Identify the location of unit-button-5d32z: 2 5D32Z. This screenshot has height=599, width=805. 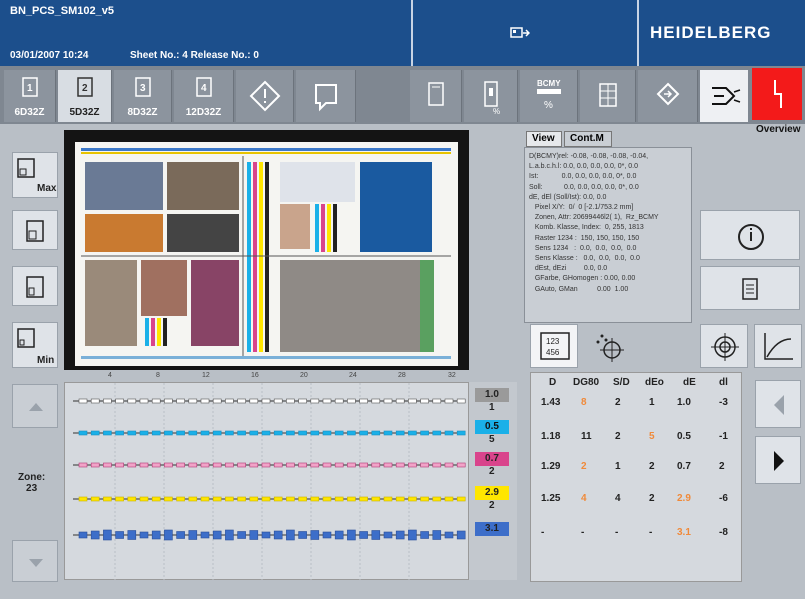
(85, 96).